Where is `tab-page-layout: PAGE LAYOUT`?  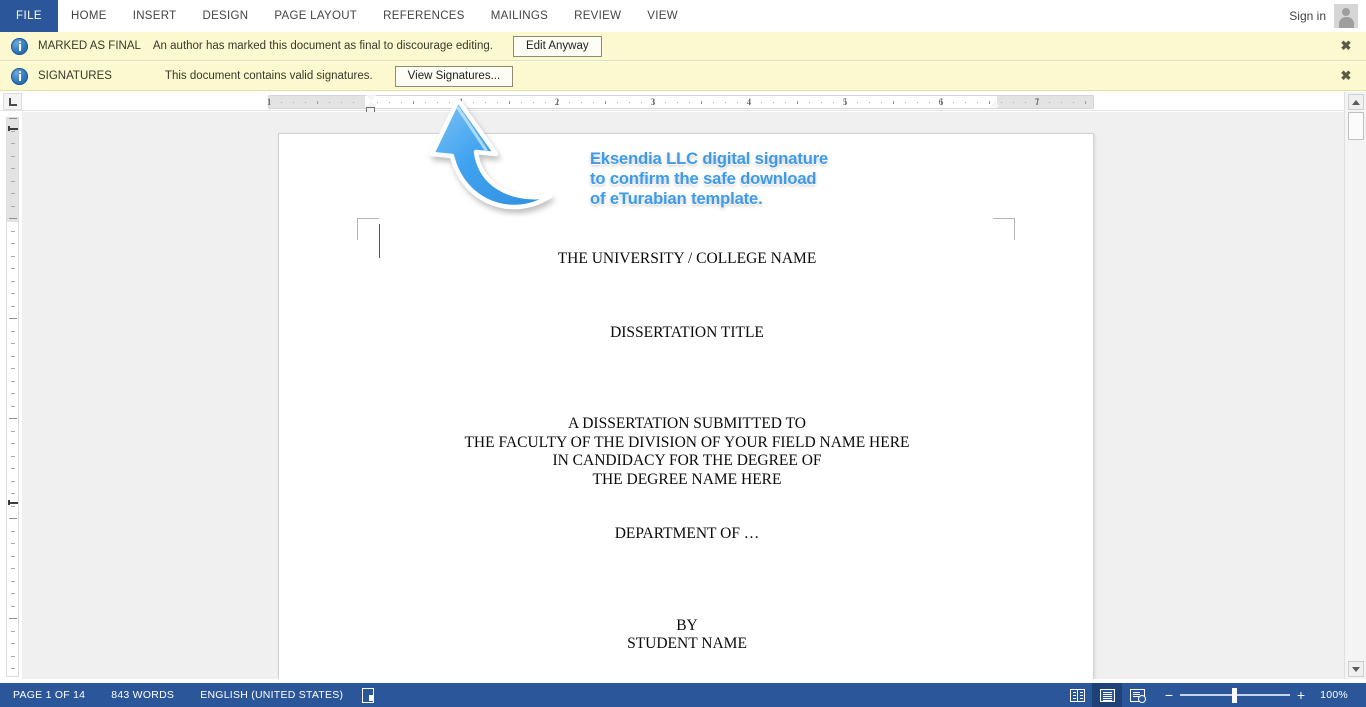
tab-page-layout: PAGE LAYOUT is located at coordinates (315, 16).